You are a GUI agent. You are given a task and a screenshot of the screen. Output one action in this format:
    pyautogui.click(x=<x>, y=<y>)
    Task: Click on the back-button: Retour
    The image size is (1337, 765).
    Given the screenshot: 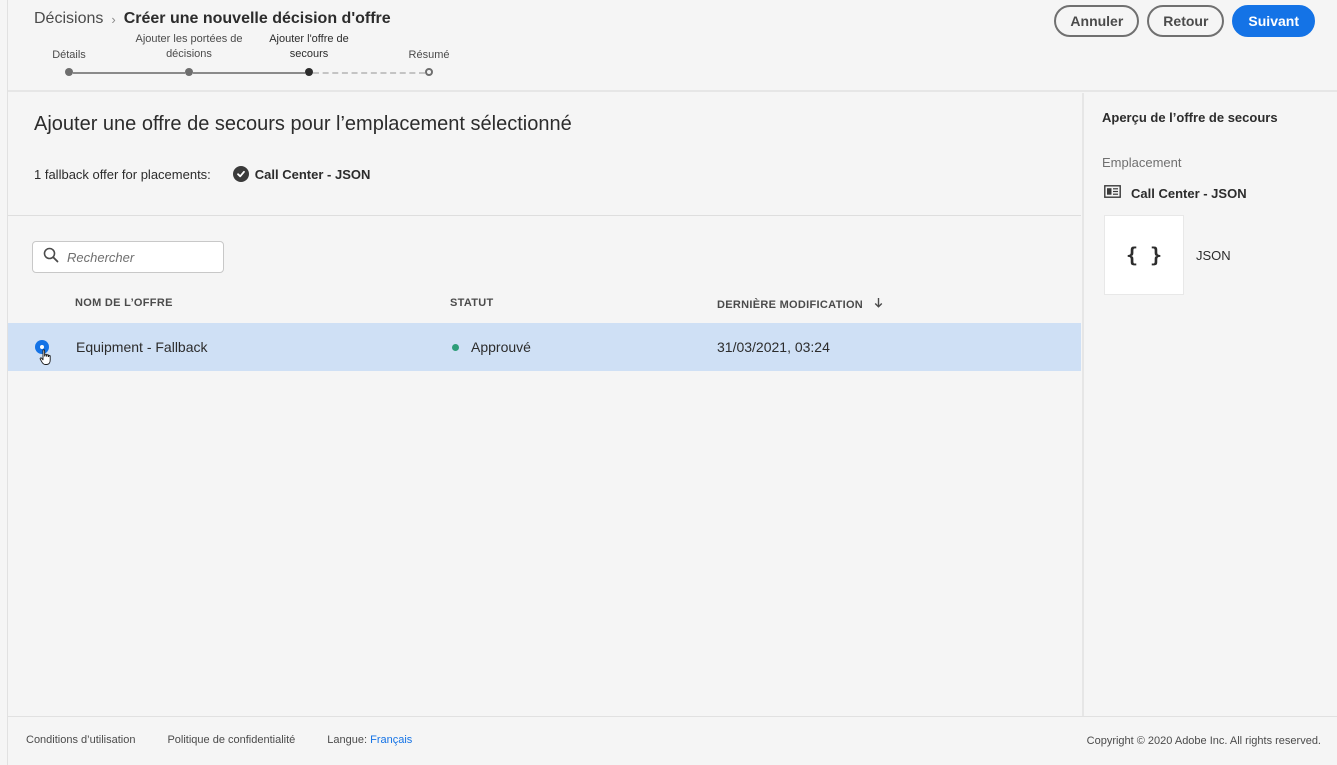 What is the action you would take?
    pyautogui.click(x=1186, y=21)
    